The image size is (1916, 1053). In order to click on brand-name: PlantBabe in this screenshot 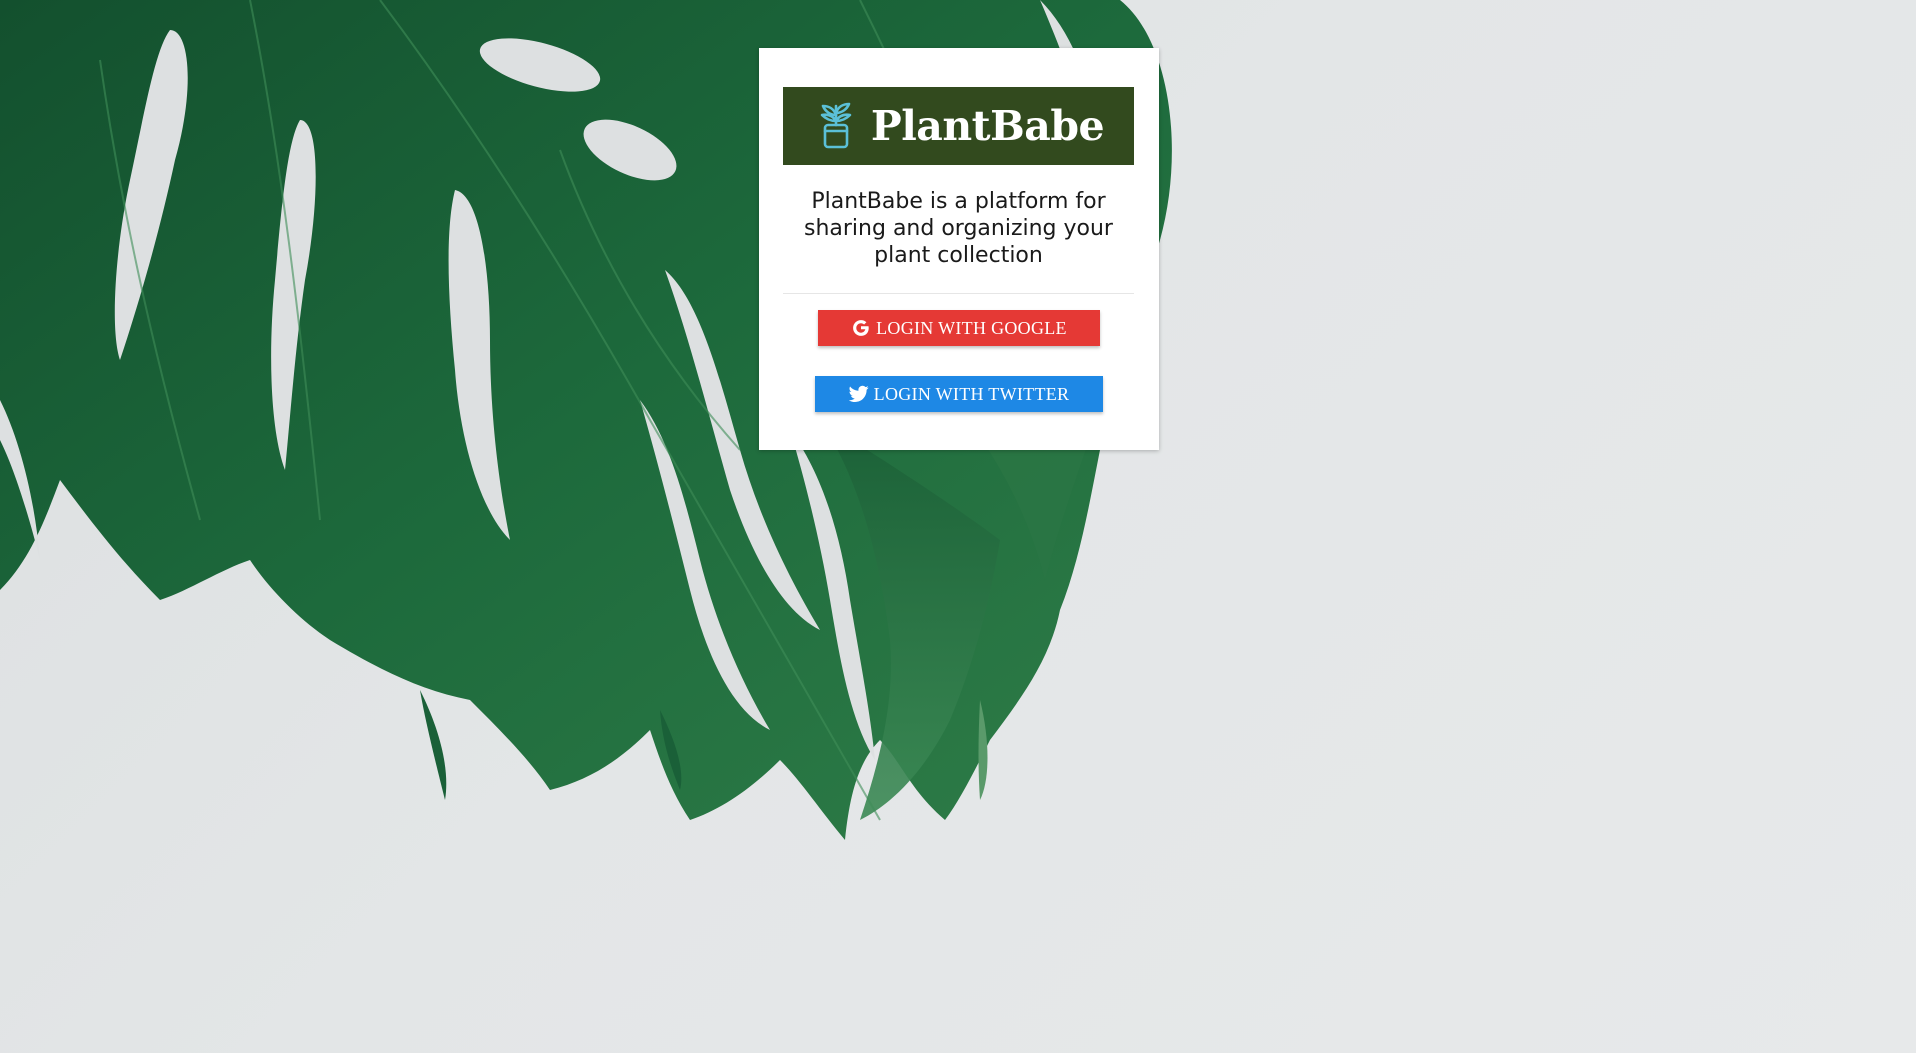, I will do `click(987, 126)`.